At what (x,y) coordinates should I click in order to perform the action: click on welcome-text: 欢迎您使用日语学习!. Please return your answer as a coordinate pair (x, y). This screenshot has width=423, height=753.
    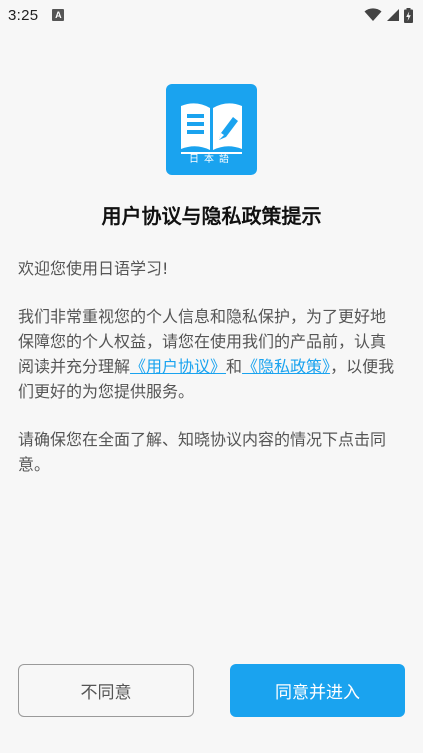
    Looking at the image, I should click on (93, 268).